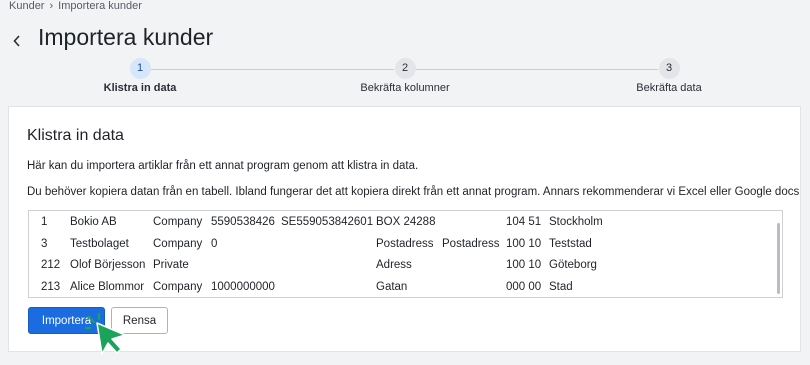  What do you see at coordinates (405, 68) in the screenshot?
I see `step-number: 2` at bounding box center [405, 68].